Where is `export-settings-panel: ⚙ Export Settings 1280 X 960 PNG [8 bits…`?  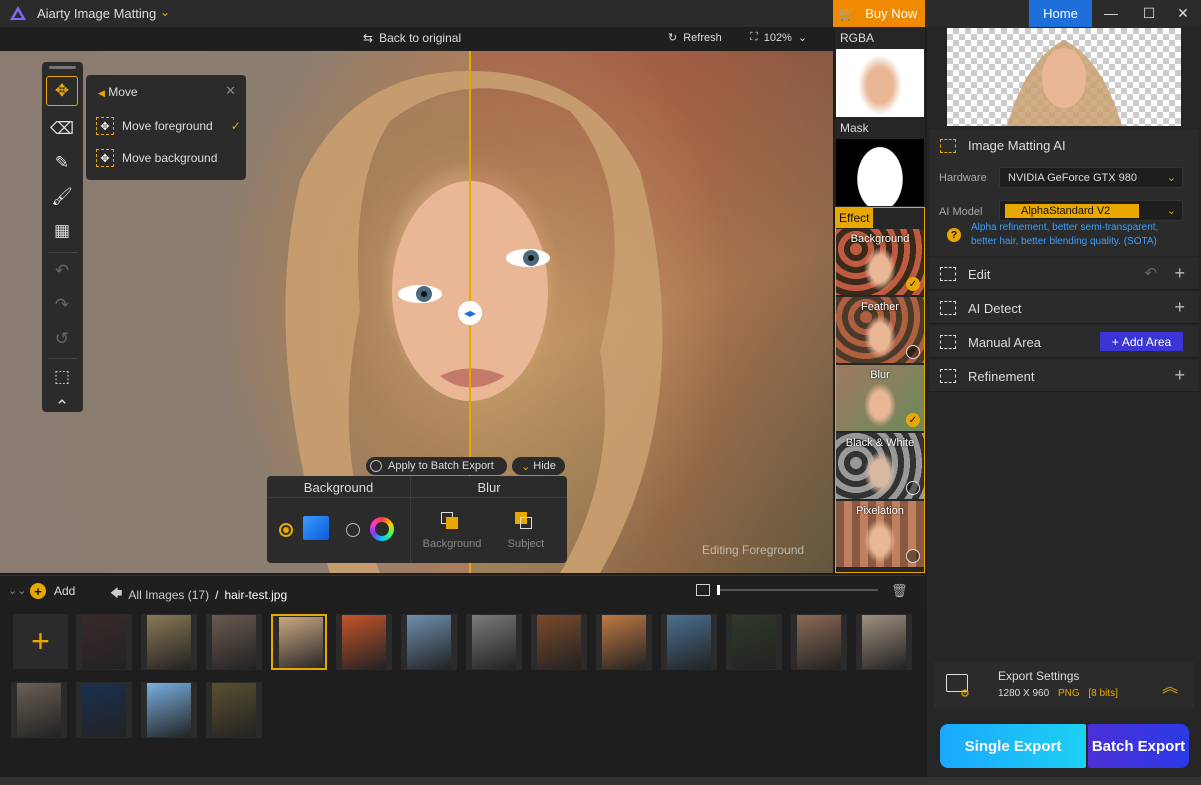
export-settings-panel: ⚙ Export Settings 1280 X 960 PNG [8 bits… is located at coordinates (1064, 685).